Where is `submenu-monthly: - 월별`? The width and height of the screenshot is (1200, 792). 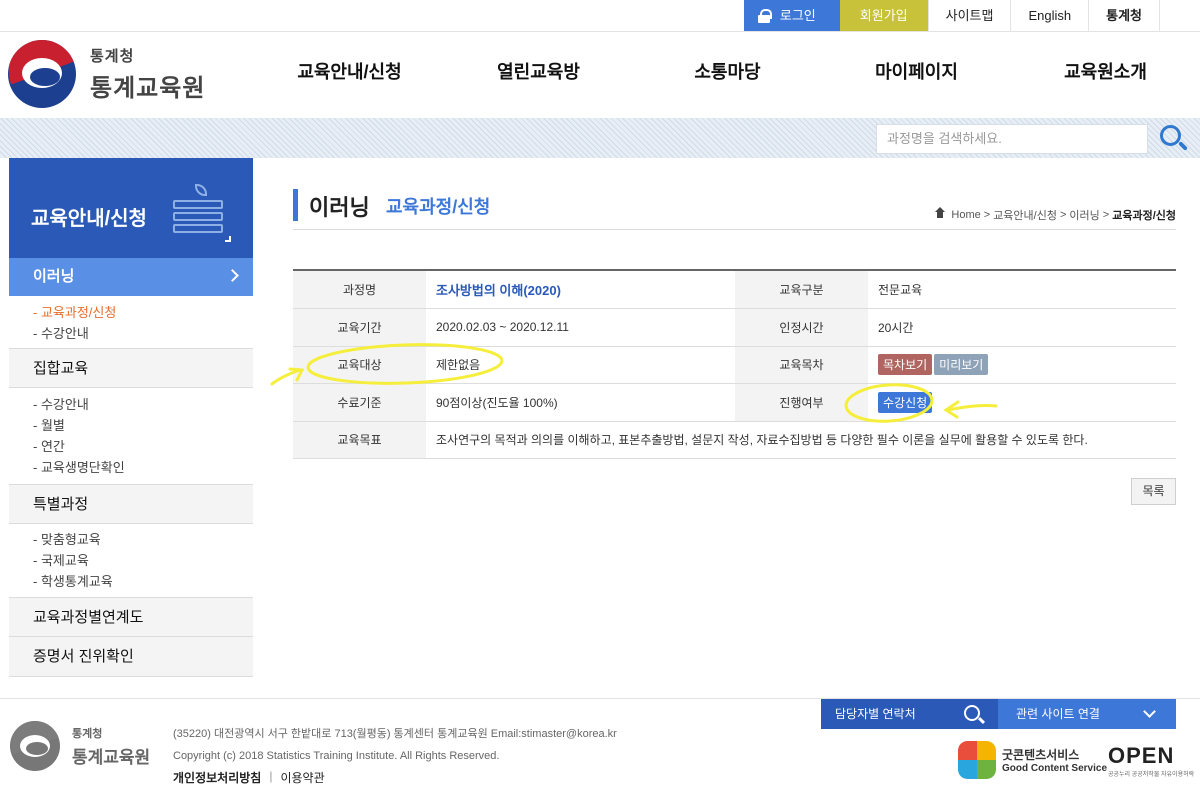
submenu-monthly: - 월별 is located at coordinates (143, 425).